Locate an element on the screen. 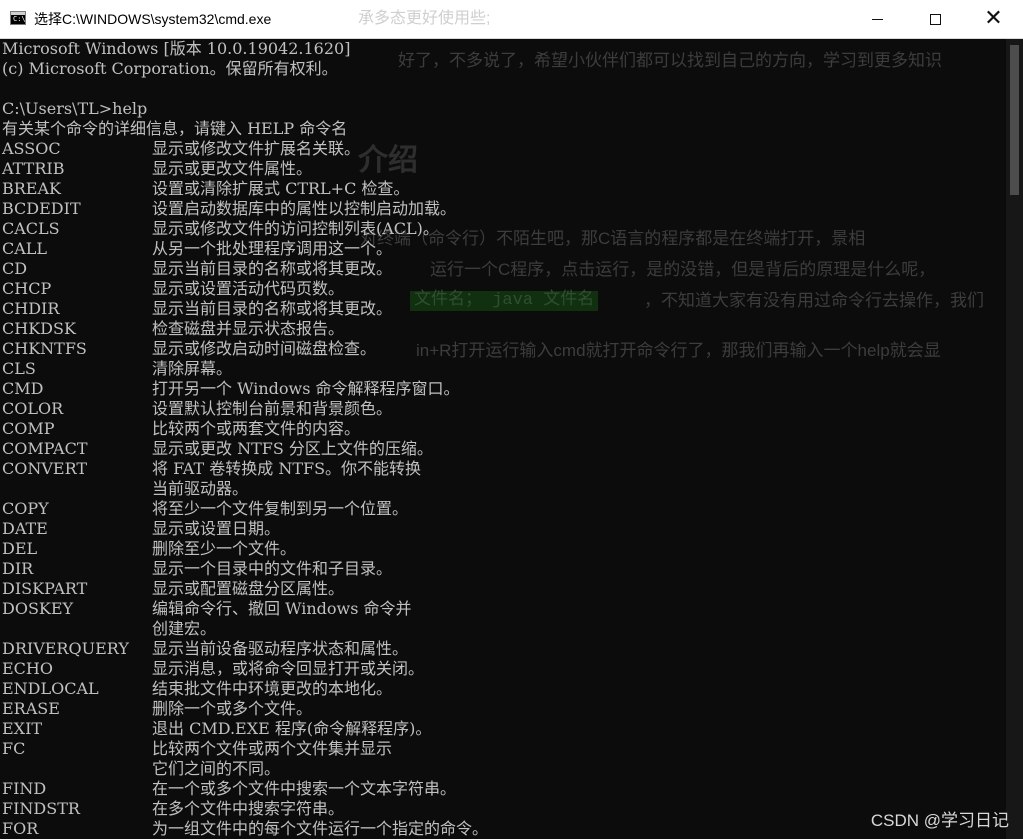 Image resolution: width=1023 pixels, height=839 pixels. console-header-line: (c) Microsoft Corporation。保留所有权利。 is located at coordinates (170, 68).